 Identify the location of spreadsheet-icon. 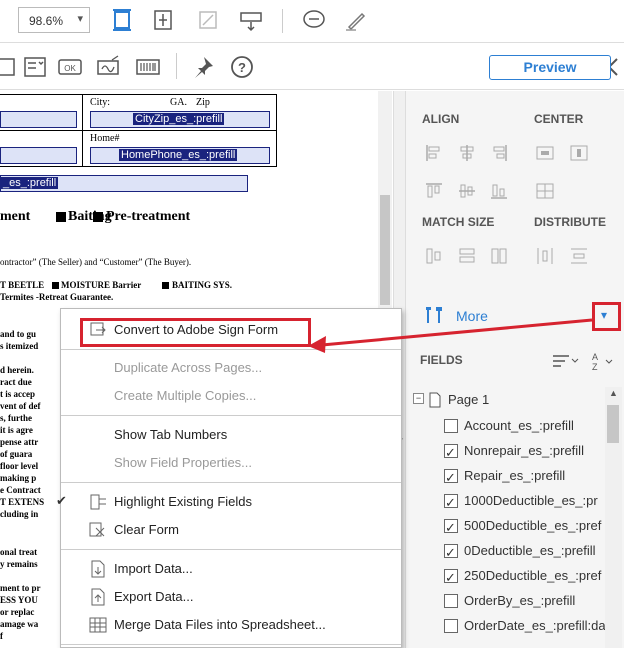
(98, 625).